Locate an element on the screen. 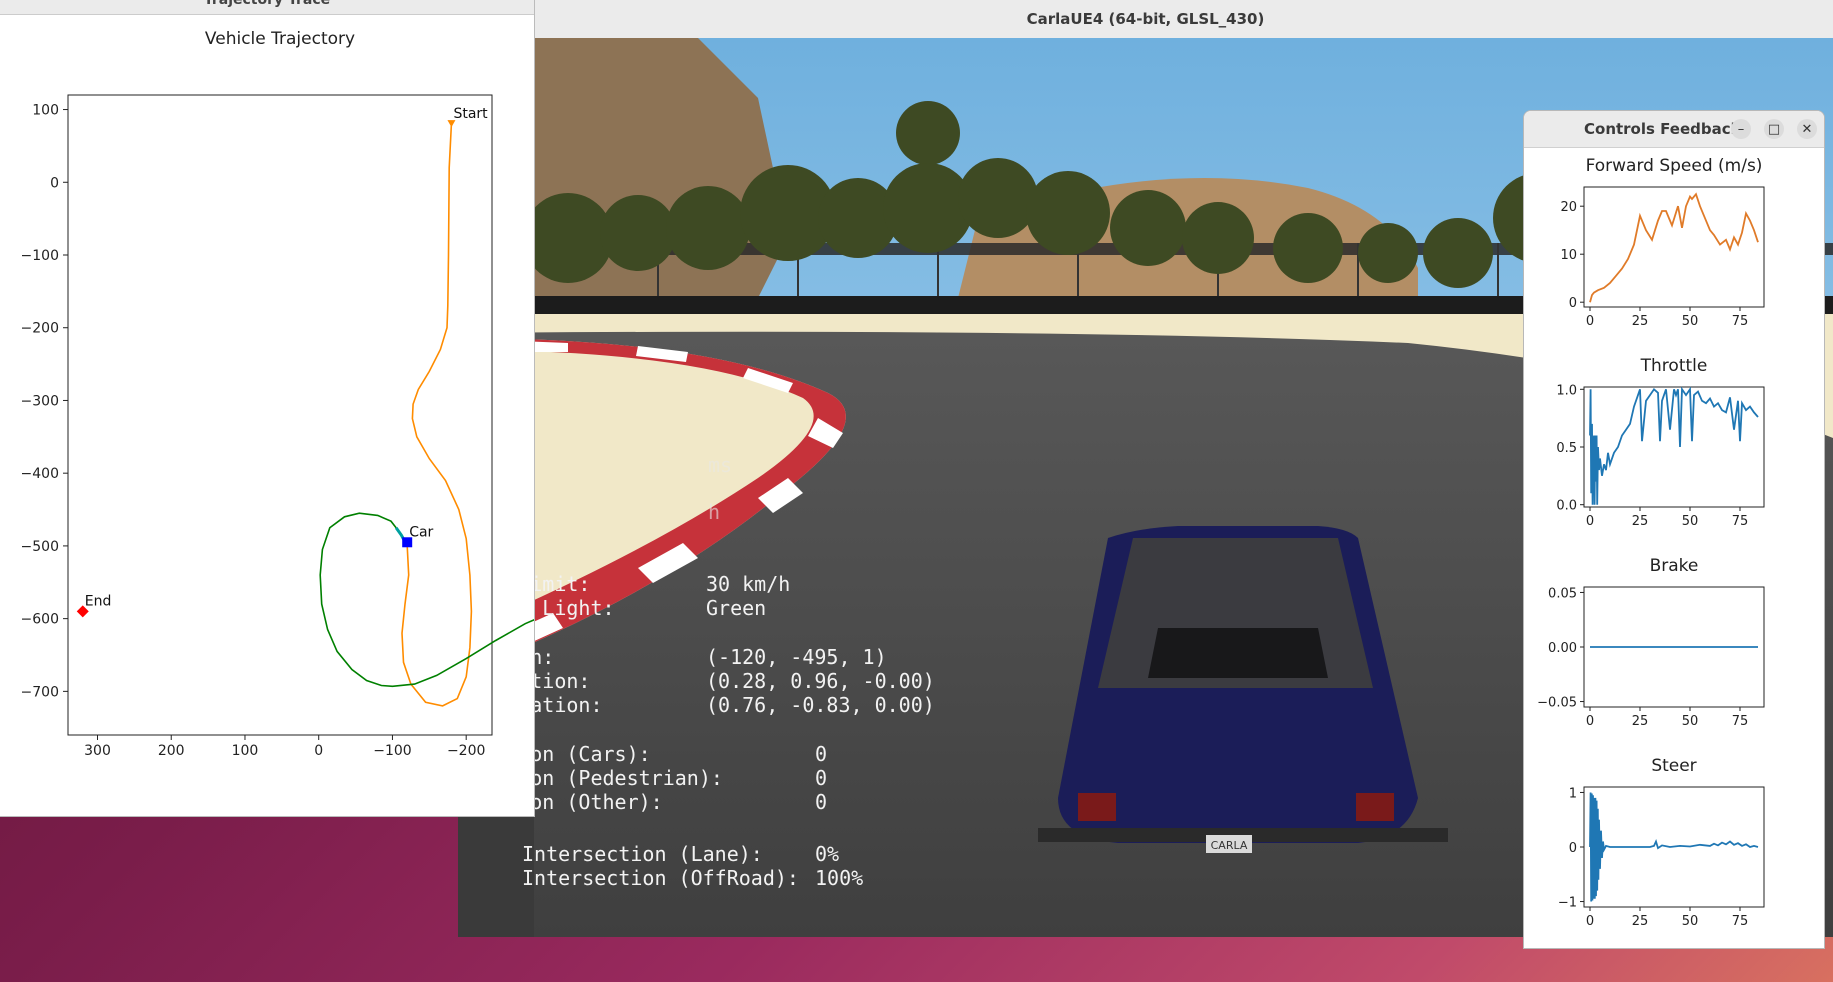  y-tick-label: 0.0 is located at coordinates (1566, 506).